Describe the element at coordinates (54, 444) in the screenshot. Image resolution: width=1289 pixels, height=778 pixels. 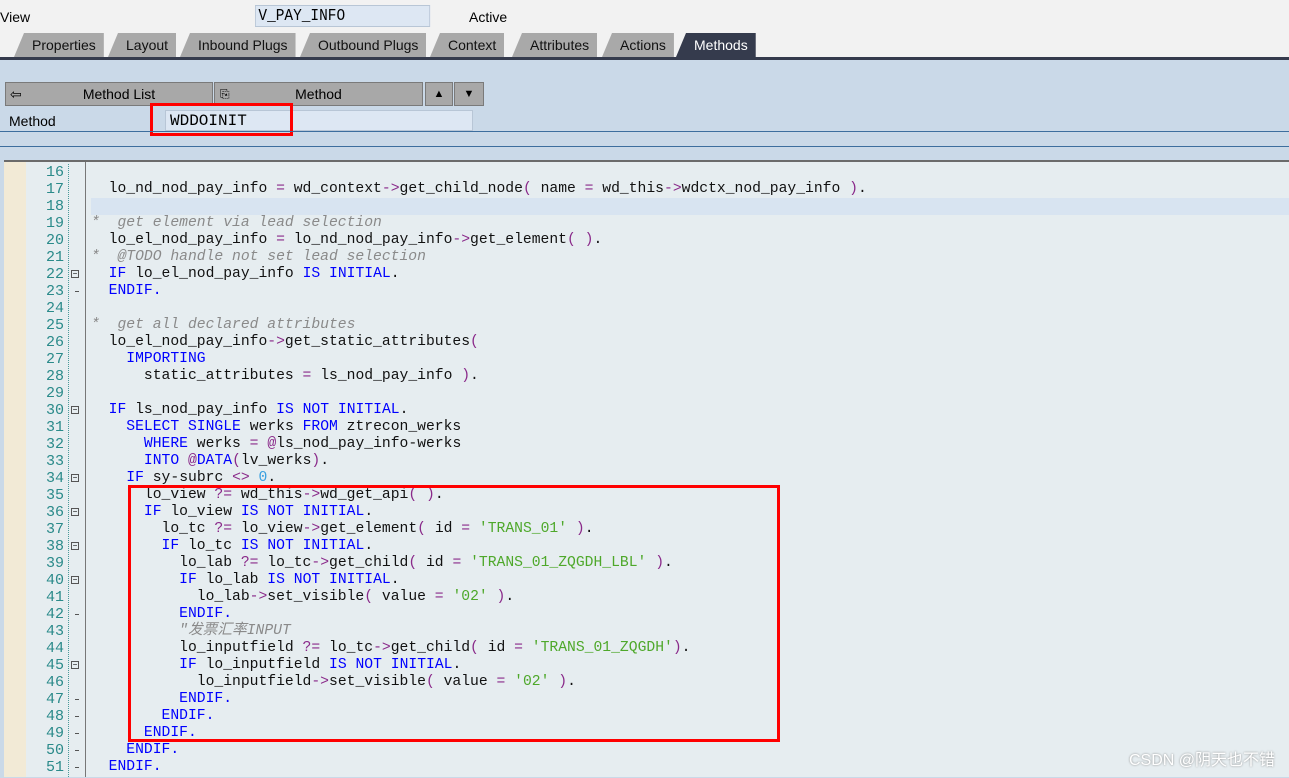
I see `line-number: 32` at that location.